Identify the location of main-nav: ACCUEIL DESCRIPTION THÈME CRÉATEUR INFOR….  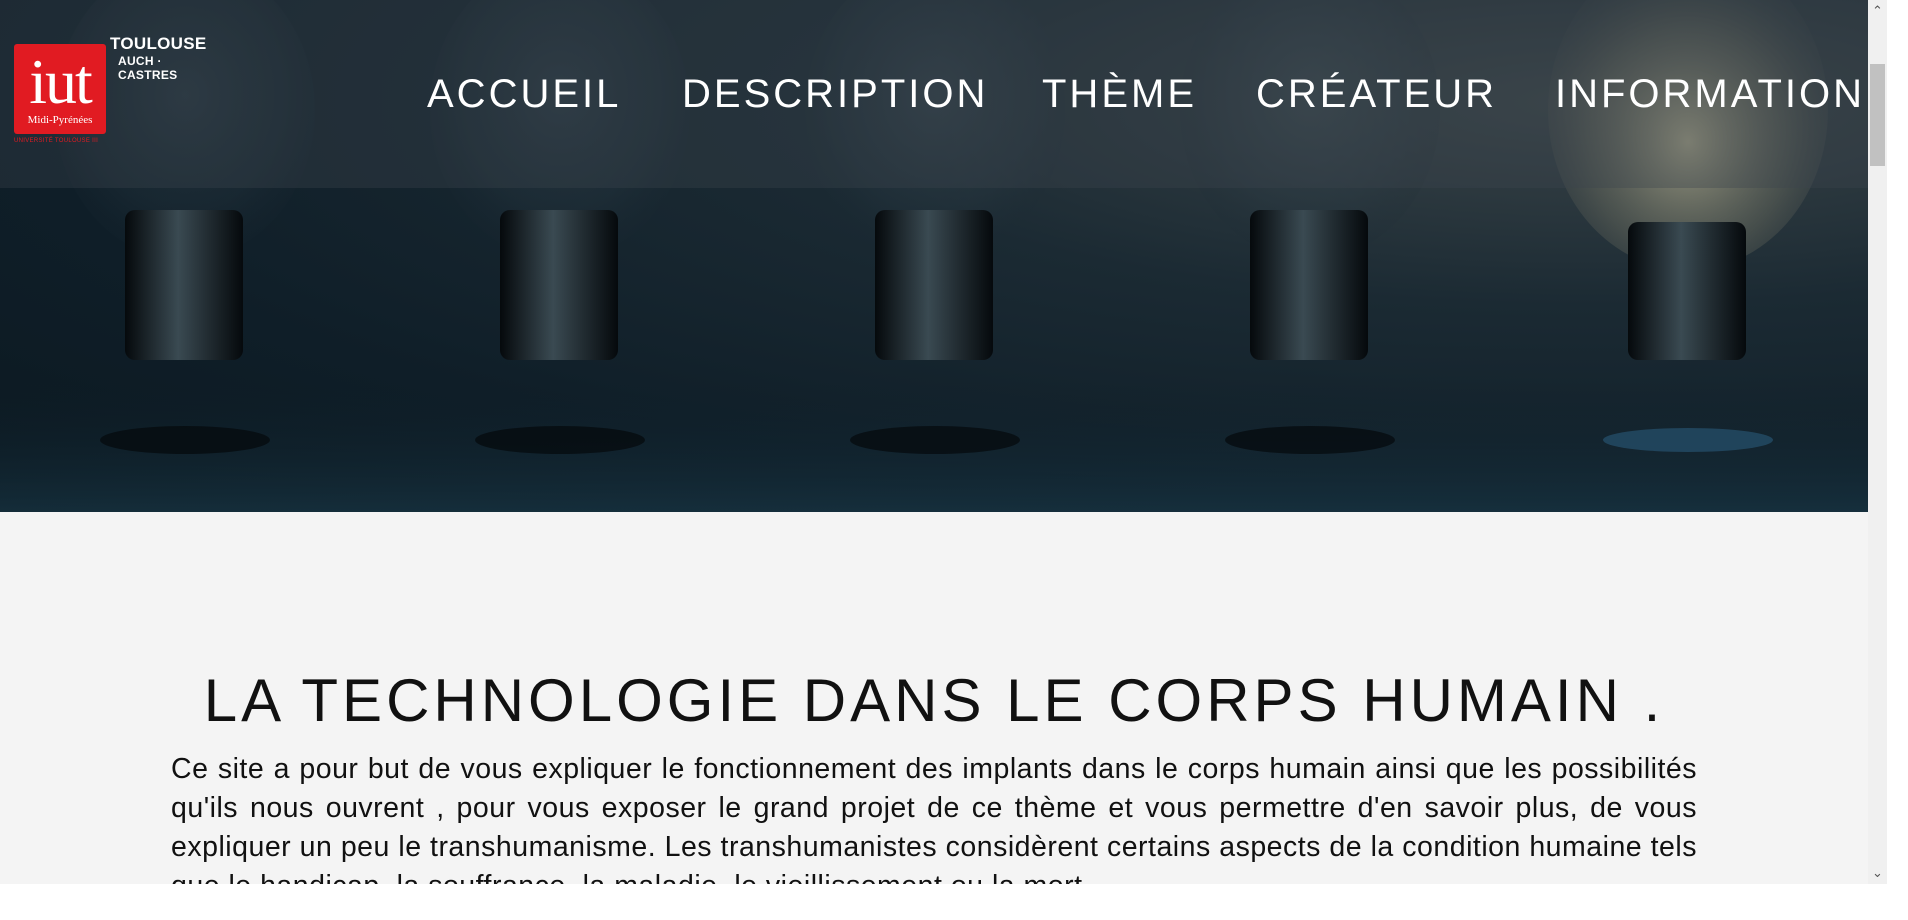
(934, 94).